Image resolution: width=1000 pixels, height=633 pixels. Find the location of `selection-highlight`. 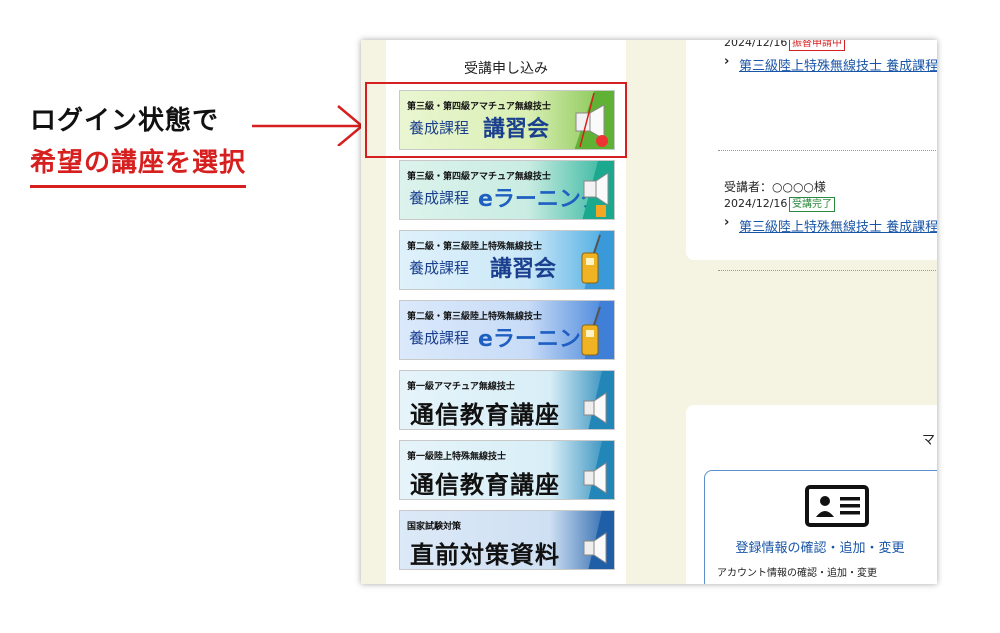

selection-highlight is located at coordinates (496, 120).